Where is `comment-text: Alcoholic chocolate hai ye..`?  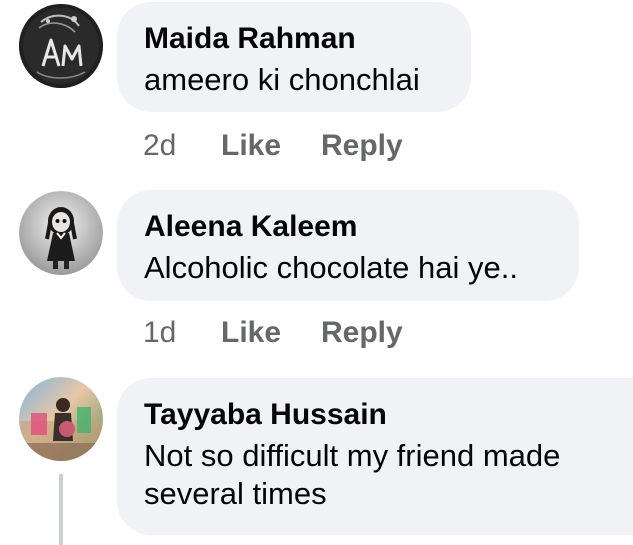 comment-text: Alcoholic chocolate hai ye.. is located at coordinates (331, 267).